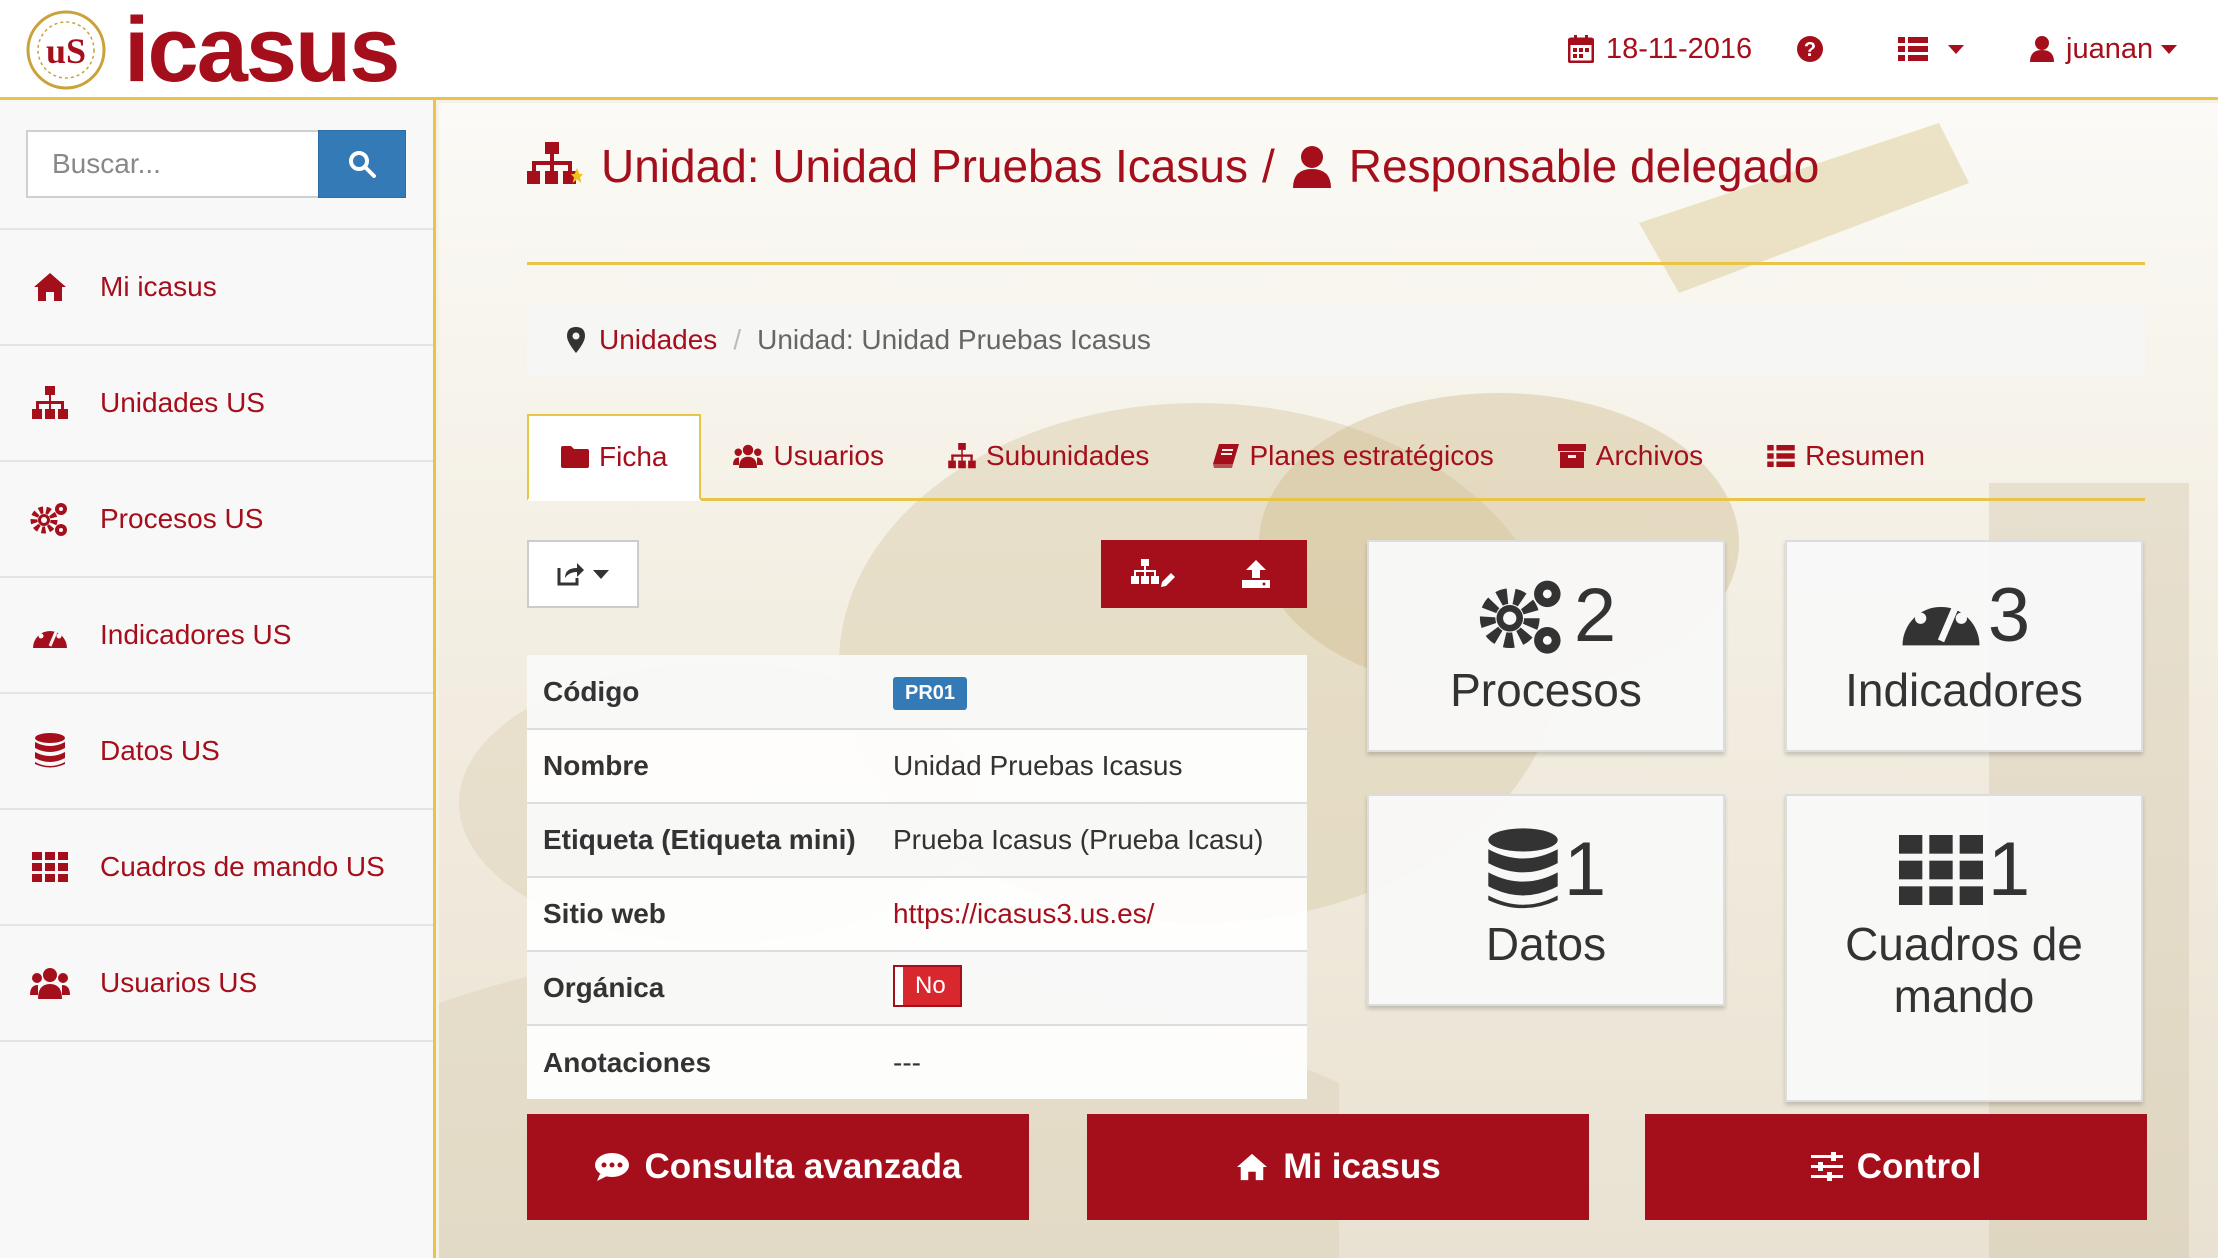 Image resolution: width=2218 pixels, height=1258 pixels. What do you see at coordinates (216, 984) in the screenshot?
I see `sidebar-item-usuarios: Usuarios US` at bounding box center [216, 984].